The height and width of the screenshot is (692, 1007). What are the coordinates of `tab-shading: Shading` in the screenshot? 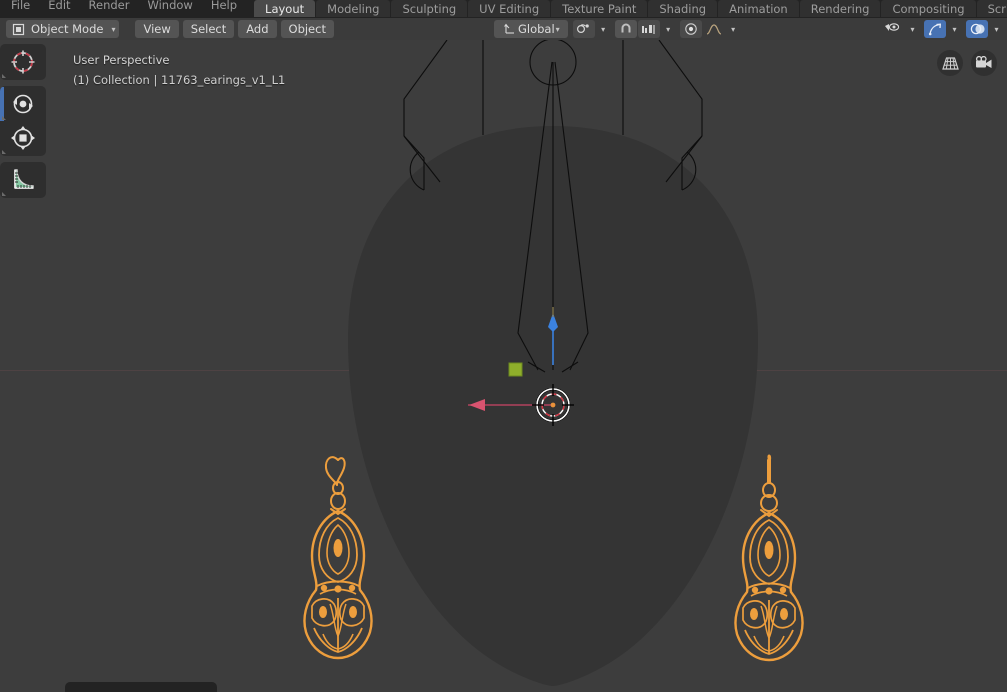 It's located at (683, 8).